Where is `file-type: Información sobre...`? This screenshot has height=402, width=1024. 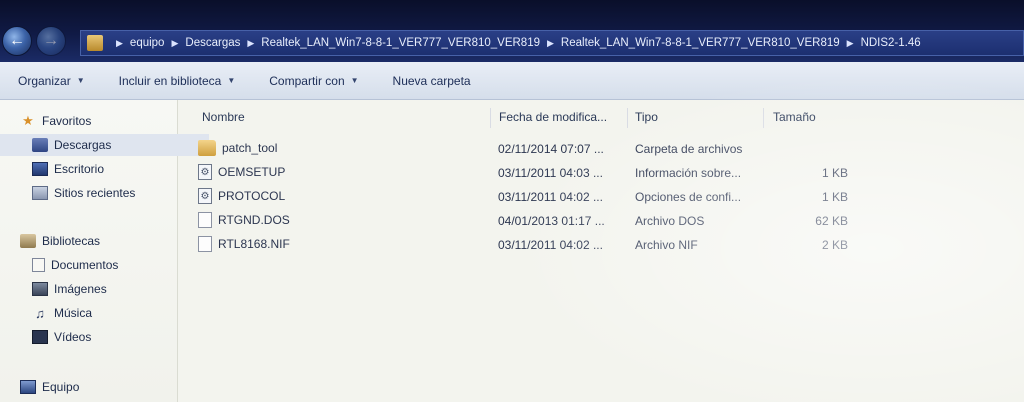 file-type: Información sobre... is located at coordinates (688, 173).